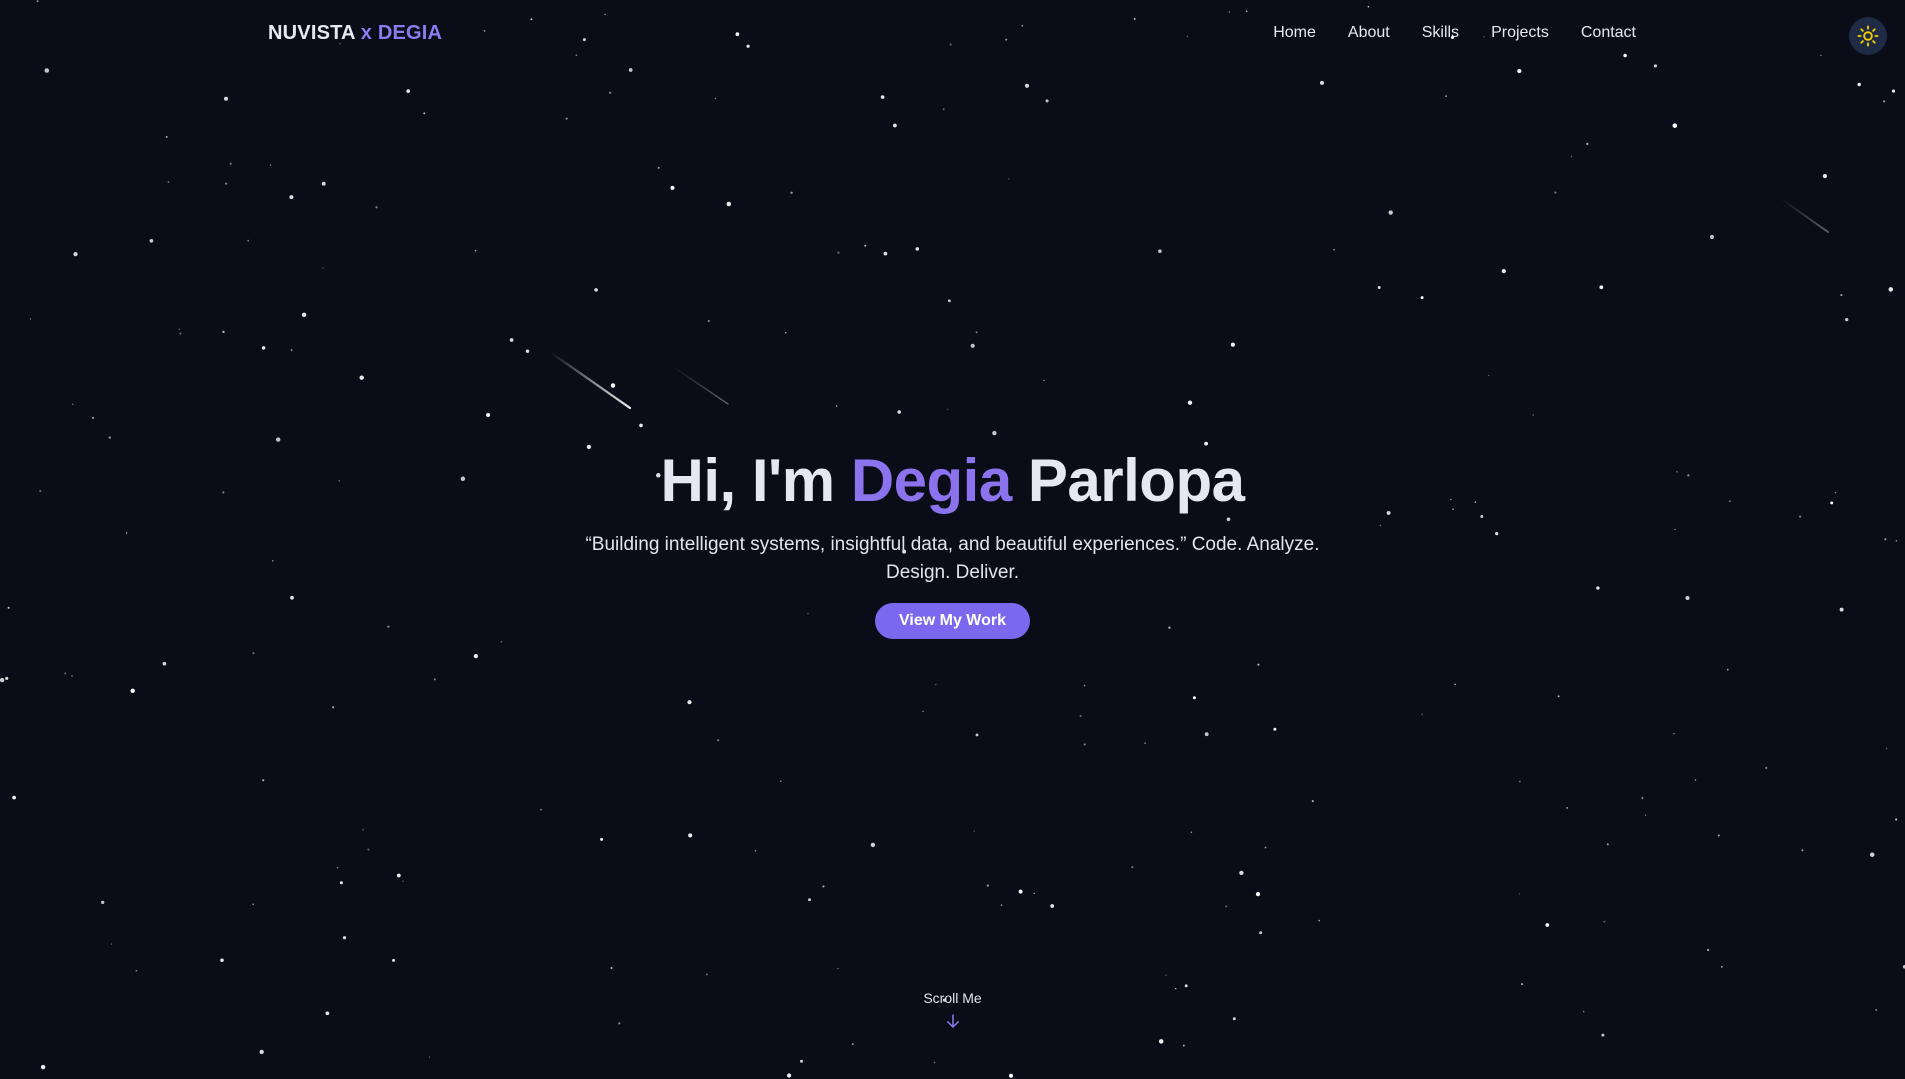 Image resolution: width=1905 pixels, height=1079 pixels. I want to click on nav-home: Home, so click(1294, 33).